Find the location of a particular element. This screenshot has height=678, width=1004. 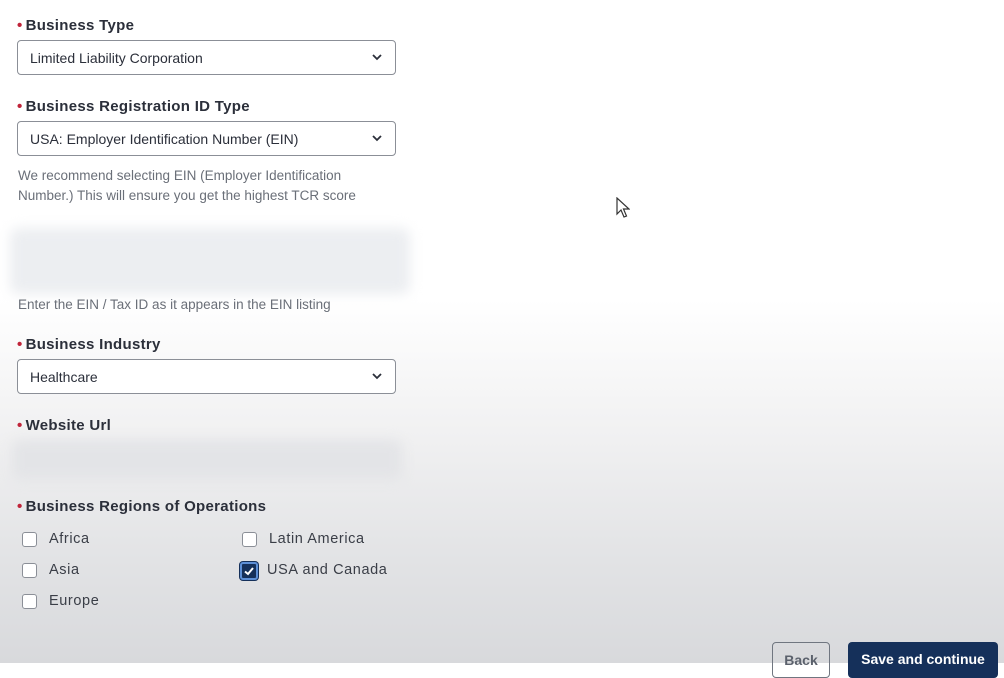

business-industry-label: • Business Industry is located at coordinates (89, 344).